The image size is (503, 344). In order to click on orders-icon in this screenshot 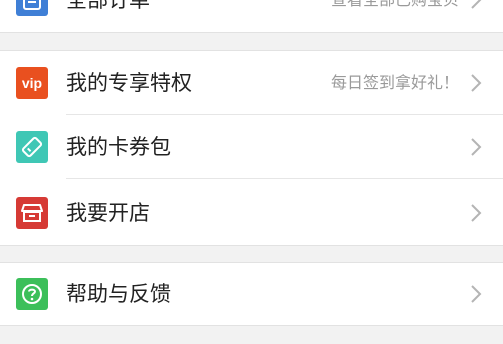, I will do `click(32, 8)`.